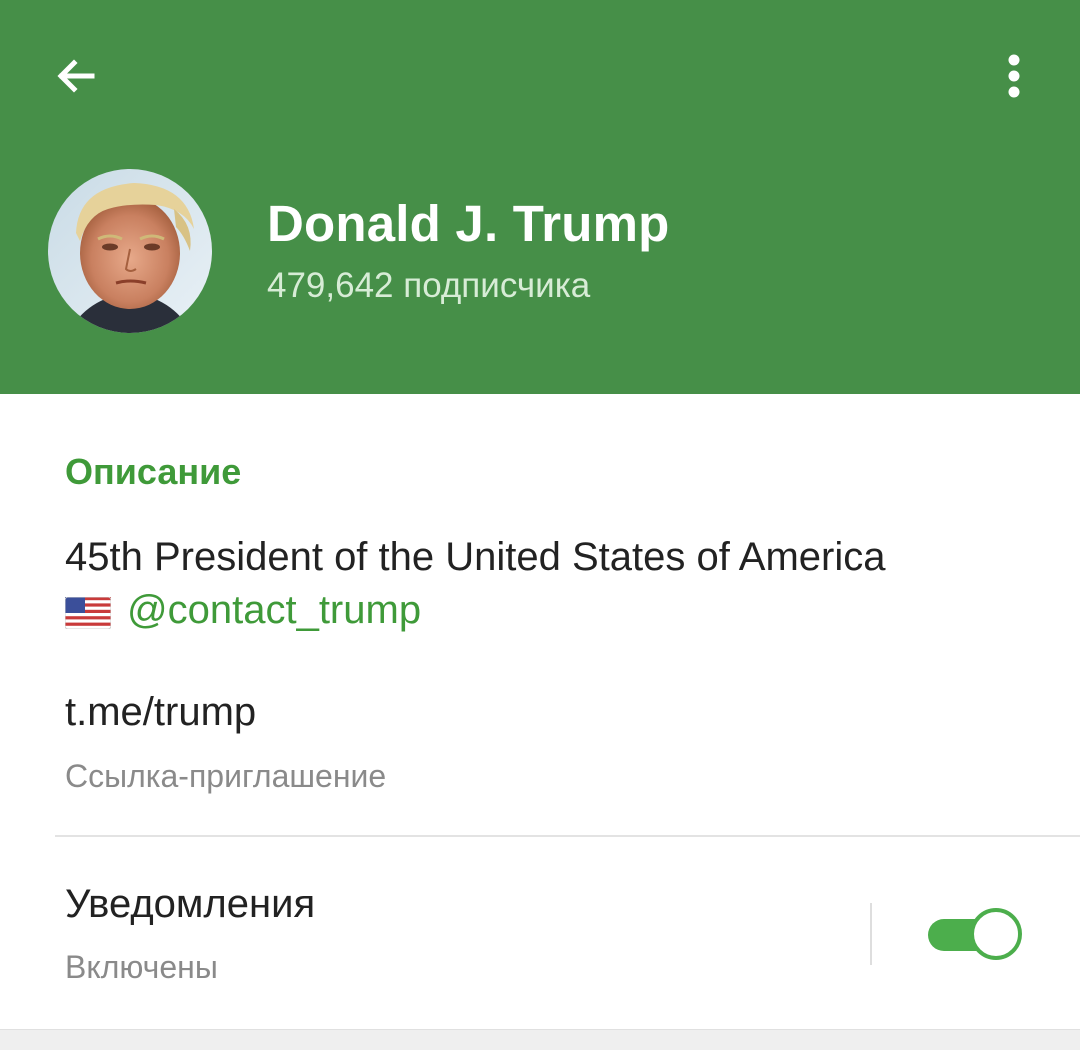 Image resolution: width=1080 pixels, height=1050 pixels. I want to click on description-contact-line: @contact_trump, so click(243, 610).